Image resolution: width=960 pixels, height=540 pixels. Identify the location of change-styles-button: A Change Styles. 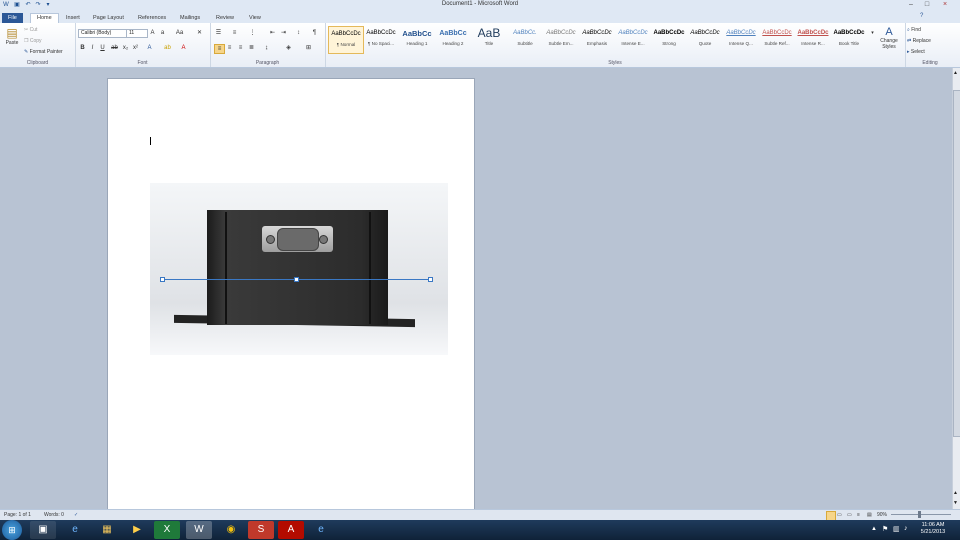
(889, 38).